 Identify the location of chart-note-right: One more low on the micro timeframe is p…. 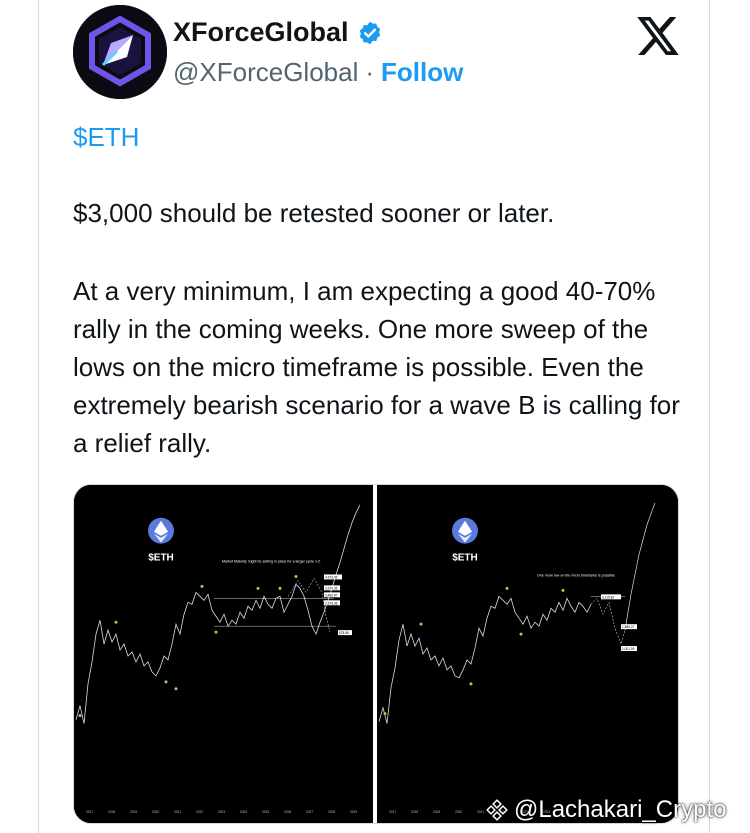
(576, 575).